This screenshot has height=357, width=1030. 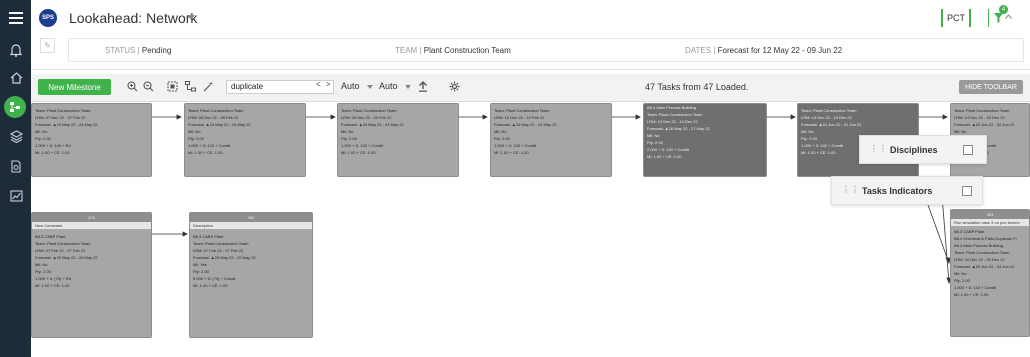 What do you see at coordinates (208, 86) in the screenshot?
I see `magic-wand-icon` at bounding box center [208, 86].